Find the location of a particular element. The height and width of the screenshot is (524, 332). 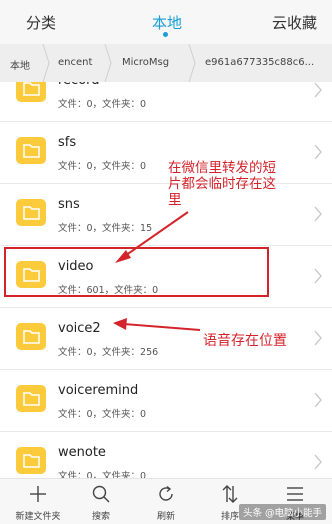

list-item-sns: sns 文件：0，文件夹：15 is located at coordinates (166, 215).